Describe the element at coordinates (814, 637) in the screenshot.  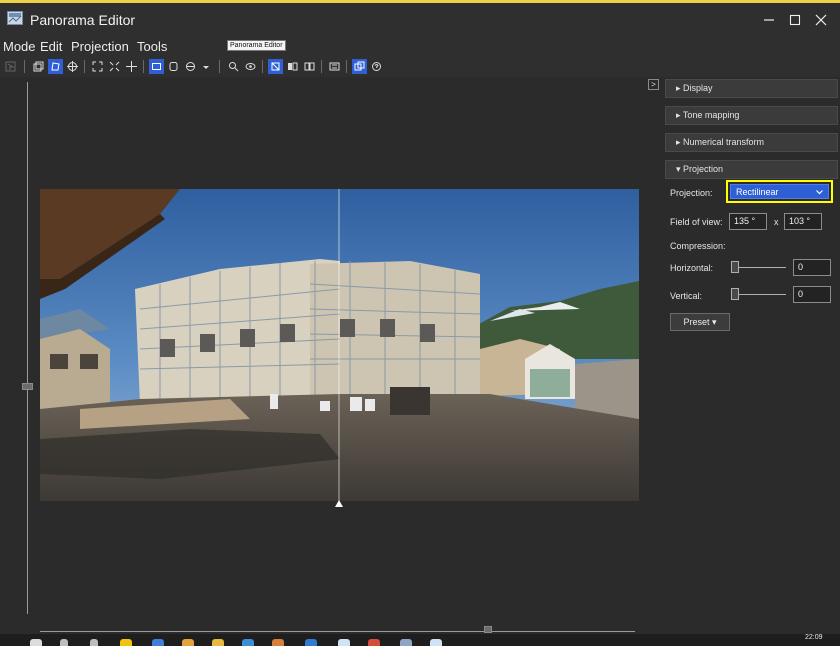
I see `clock: 22:09` at that location.